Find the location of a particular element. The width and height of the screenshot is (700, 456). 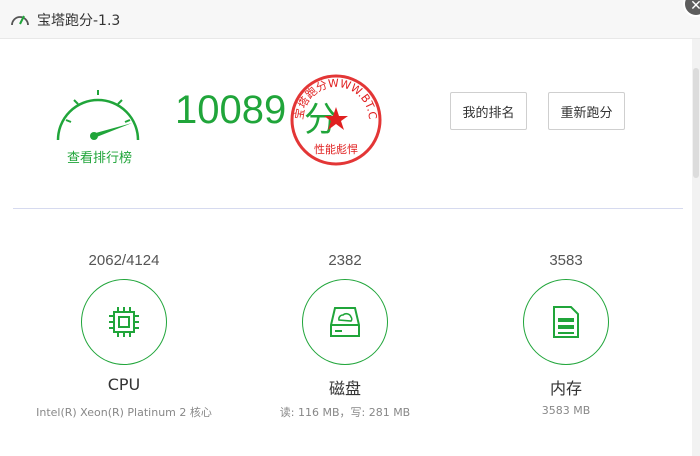

cpu-description: Intel(R) Xeon(R) Platinum 2 核心 is located at coordinates (124, 412).